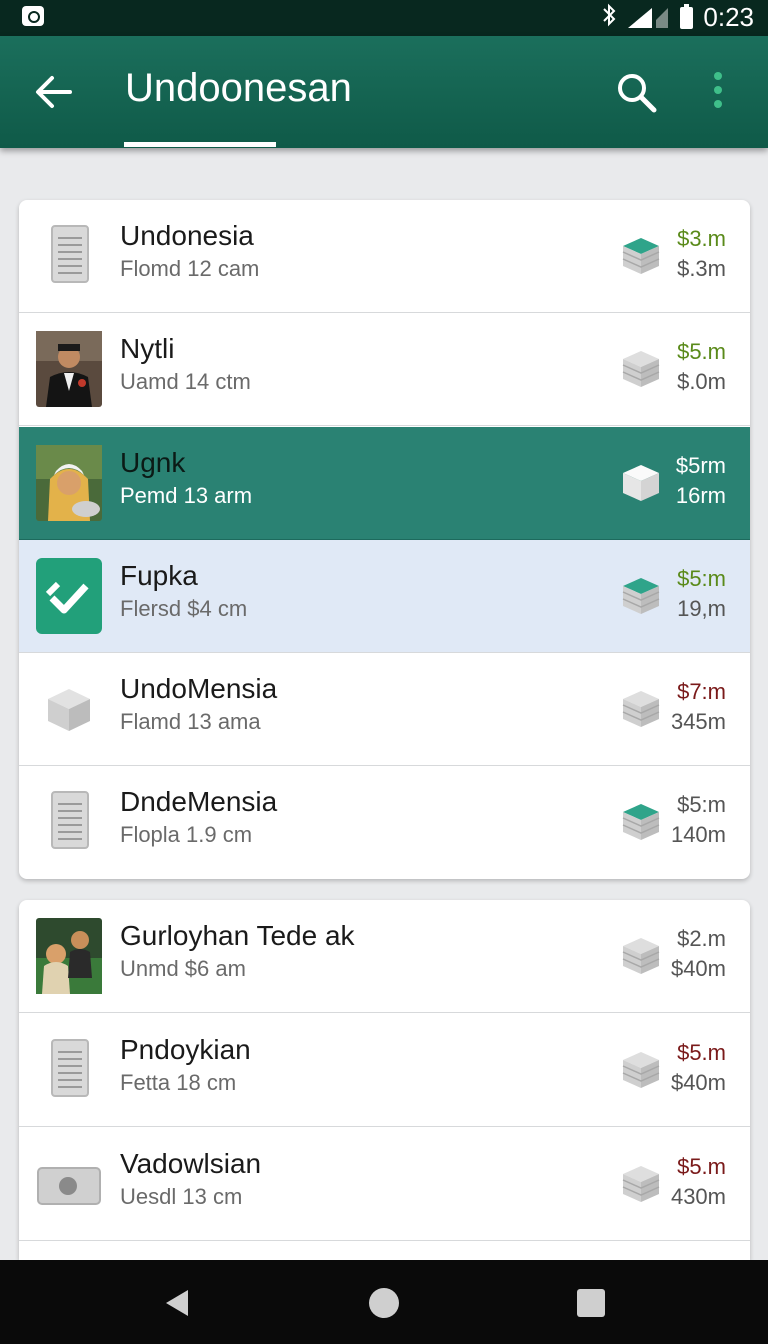 This screenshot has height=1344, width=768. What do you see at coordinates (238, 88) in the screenshot?
I see `page-title: Undoonesan` at bounding box center [238, 88].